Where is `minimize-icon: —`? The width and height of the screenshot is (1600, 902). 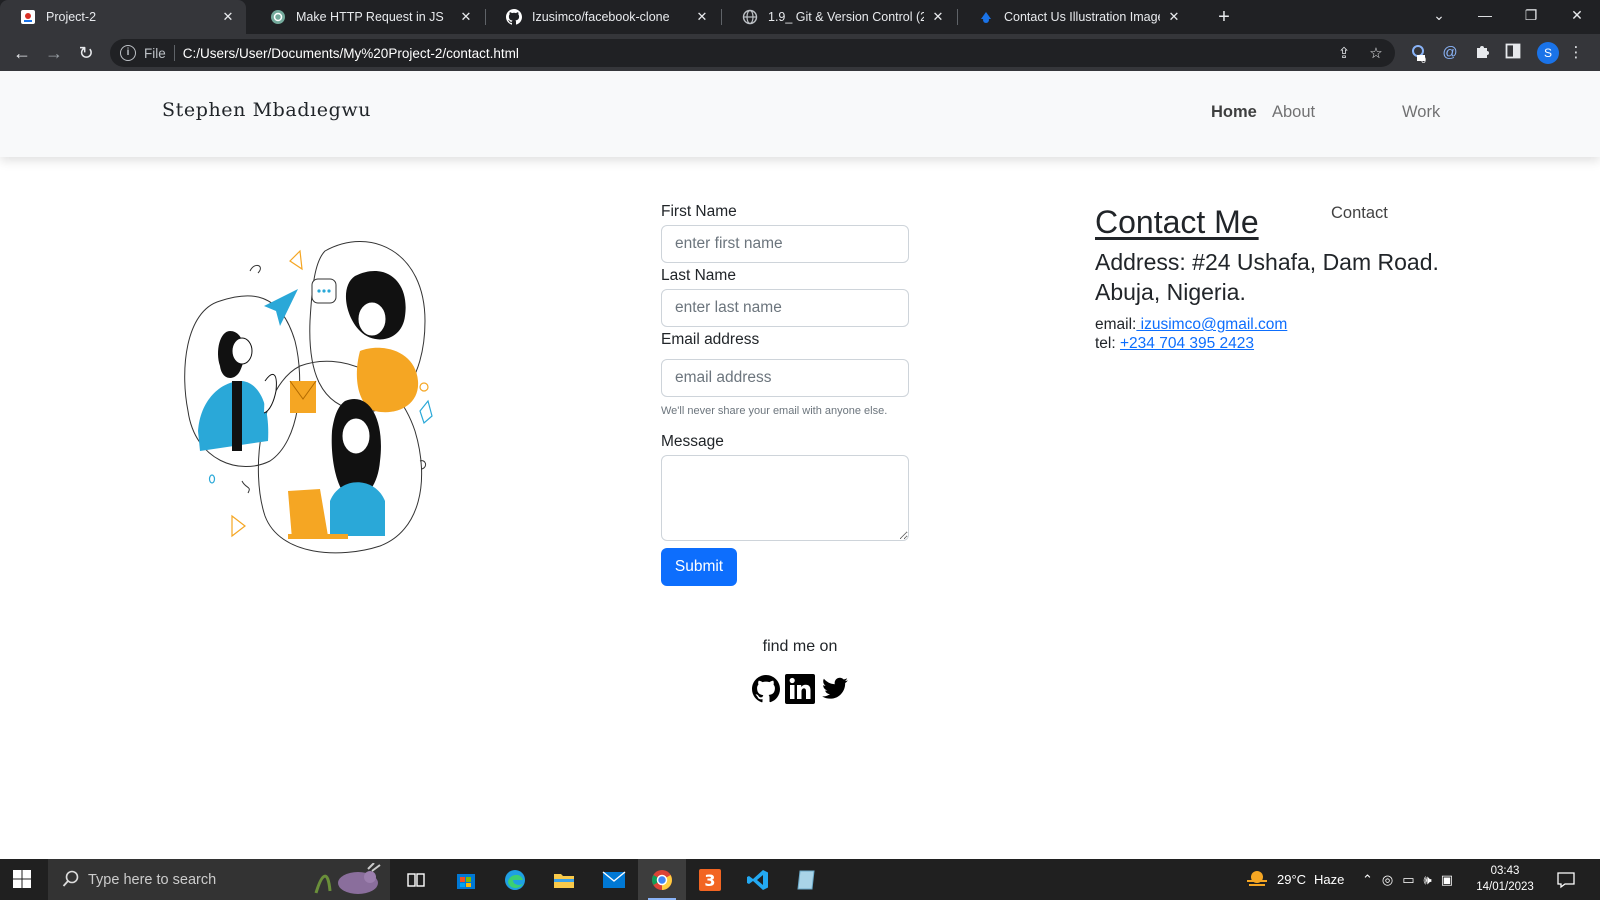 minimize-icon: — is located at coordinates (1485, 15).